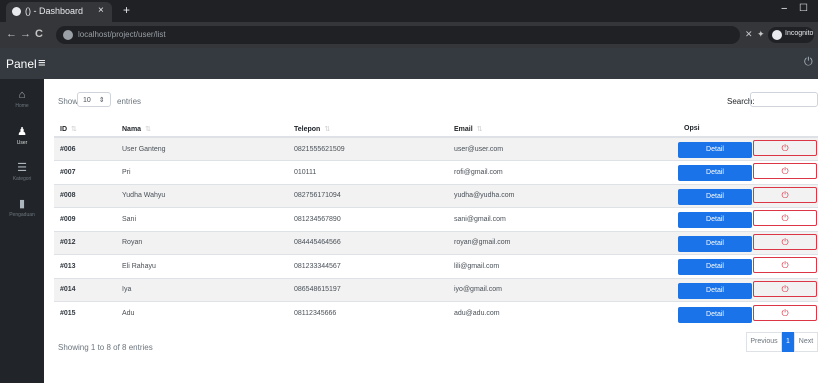 The width and height of the screenshot is (818, 383). Describe the element at coordinates (202, 129) in the screenshot. I see `column-header-nama: Nama ⇅` at that location.